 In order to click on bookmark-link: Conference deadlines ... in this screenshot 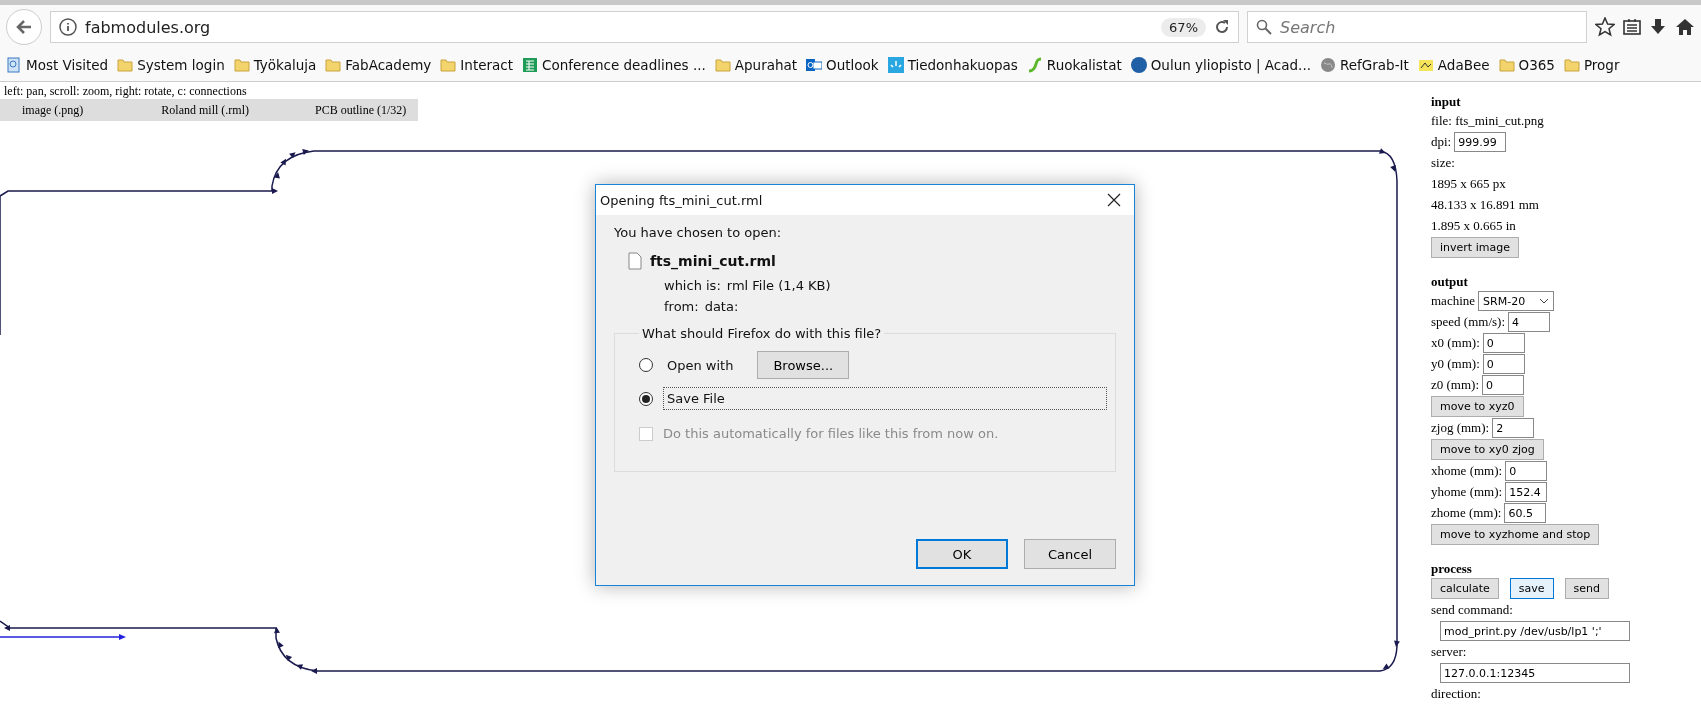, I will do `click(614, 65)`.